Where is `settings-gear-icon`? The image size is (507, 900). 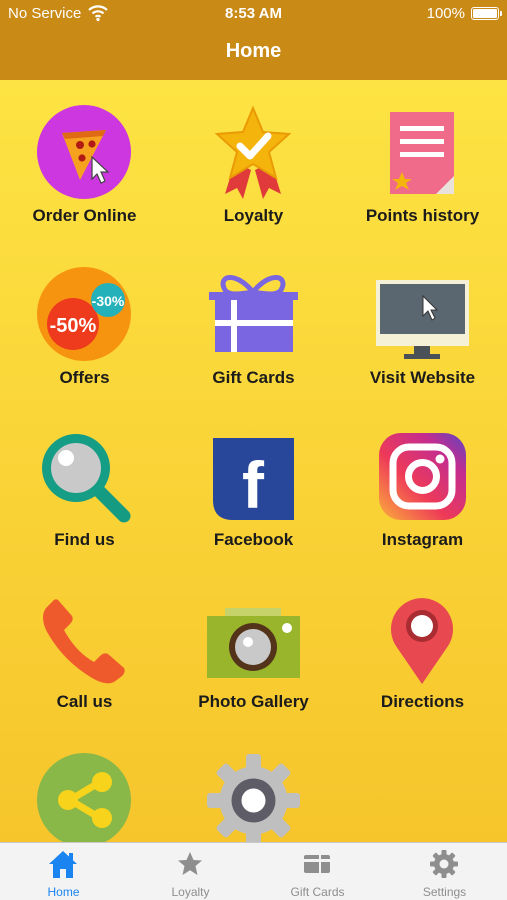
settings-gear-icon is located at coordinates (253, 797).